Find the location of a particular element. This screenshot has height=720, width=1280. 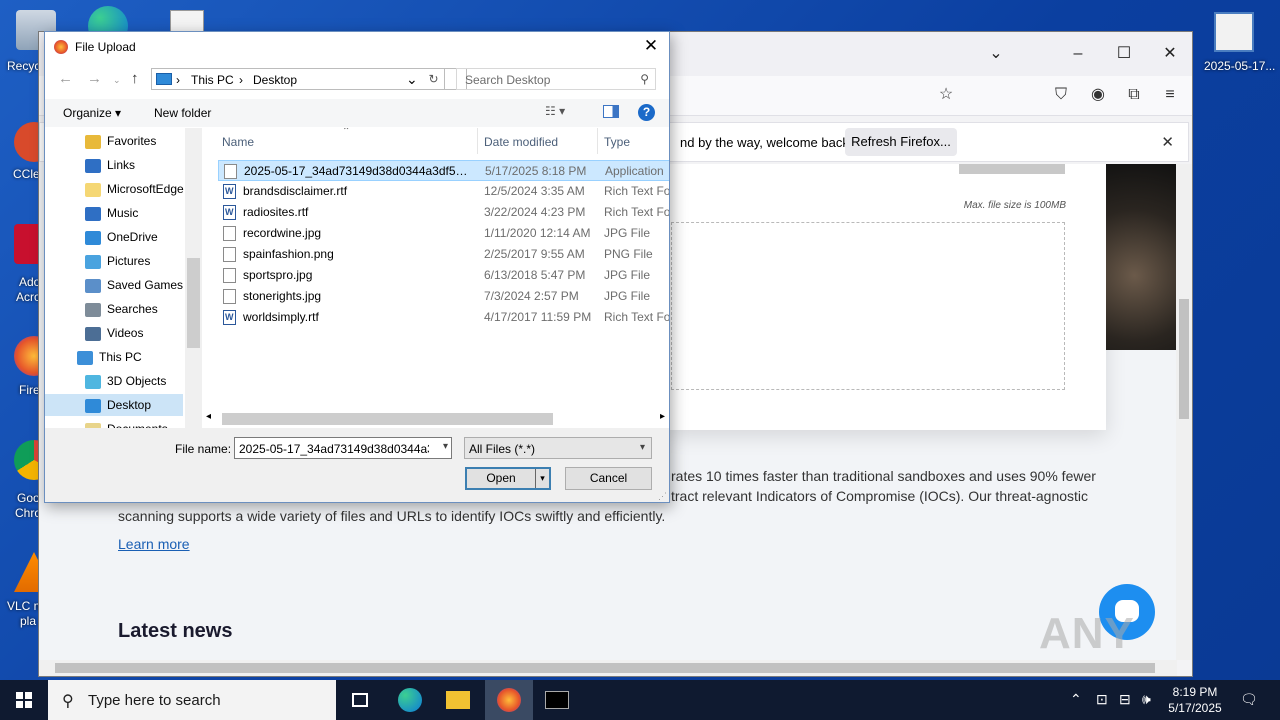

nav-pane-scrollbar is located at coordinates (193, 278).